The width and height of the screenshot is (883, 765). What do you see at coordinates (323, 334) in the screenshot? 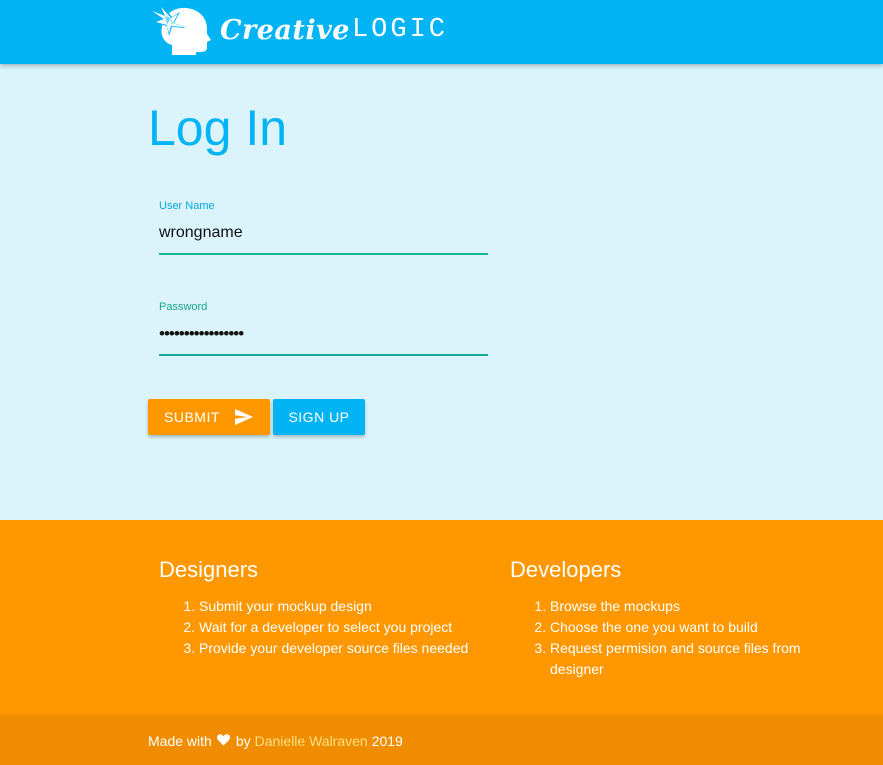
I see `password-input: •••••••••••••••••` at bounding box center [323, 334].